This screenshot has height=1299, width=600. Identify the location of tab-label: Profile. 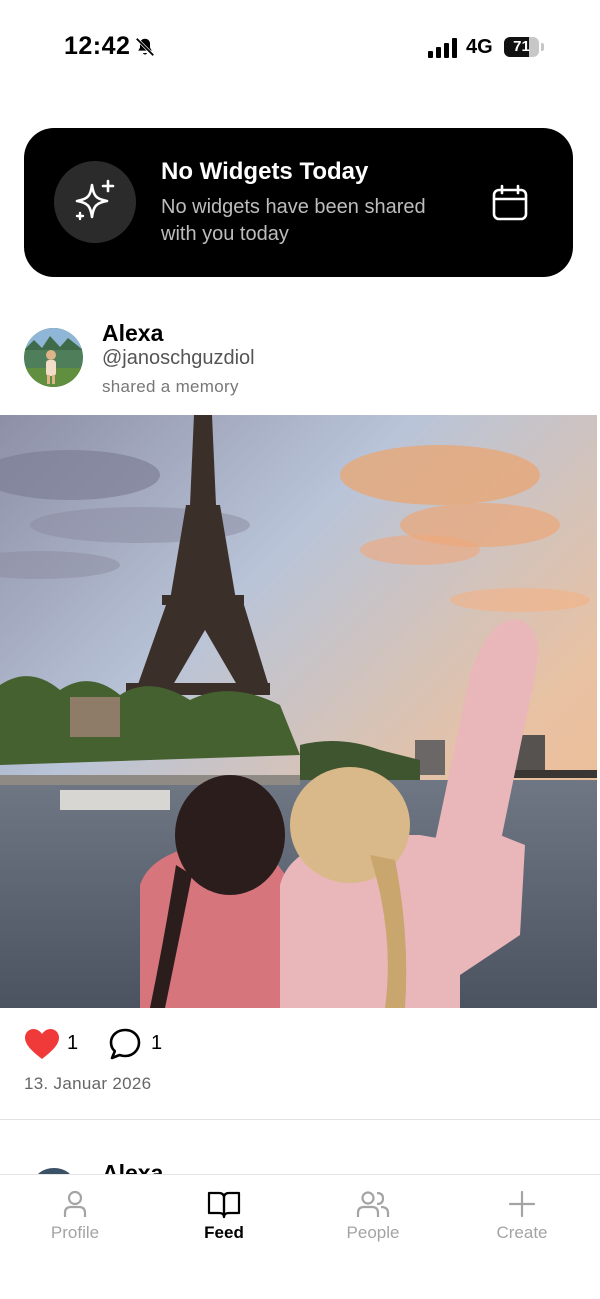
(75, 1232).